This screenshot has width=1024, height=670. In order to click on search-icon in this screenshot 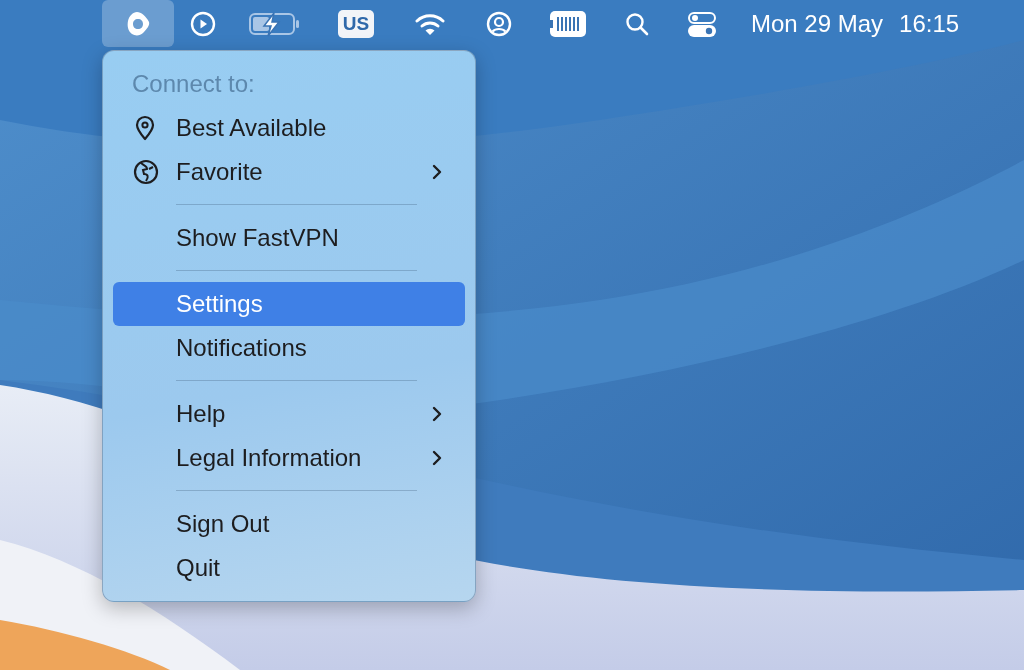, I will do `click(637, 23)`.